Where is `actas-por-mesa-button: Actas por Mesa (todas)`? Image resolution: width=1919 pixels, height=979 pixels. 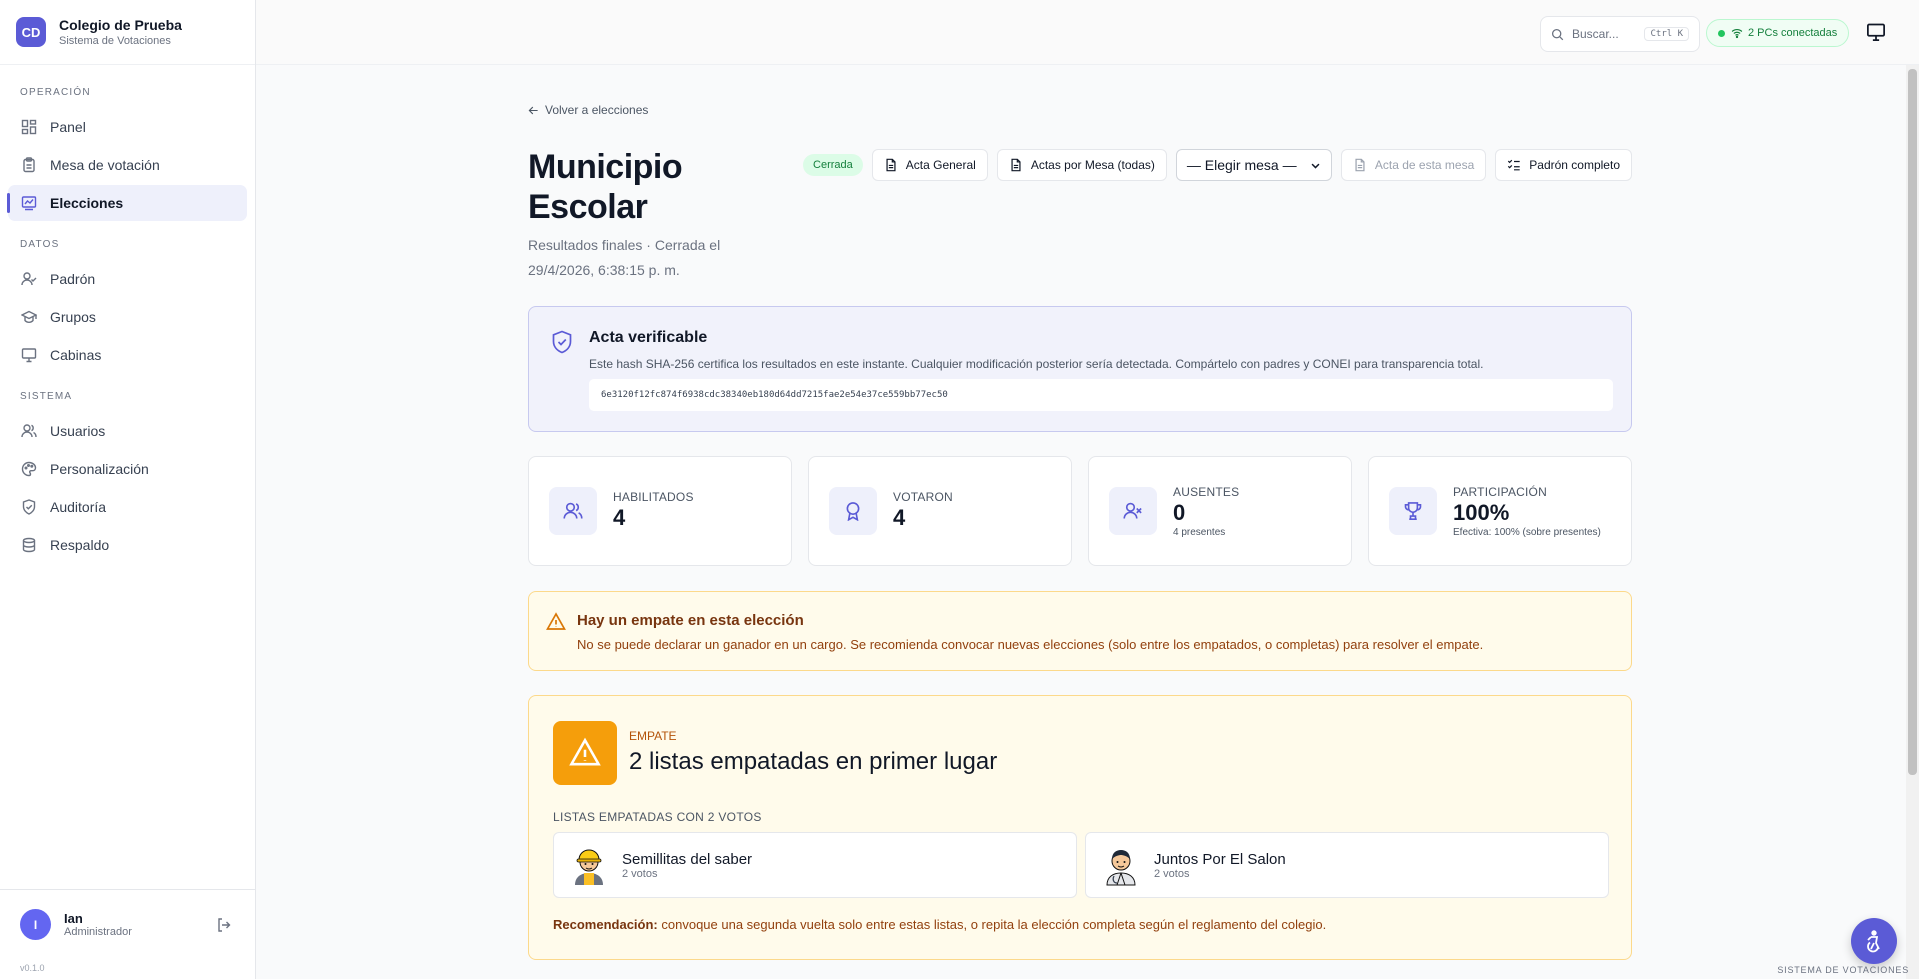 actas-por-mesa-button: Actas por Mesa (todas) is located at coordinates (1081, 165).